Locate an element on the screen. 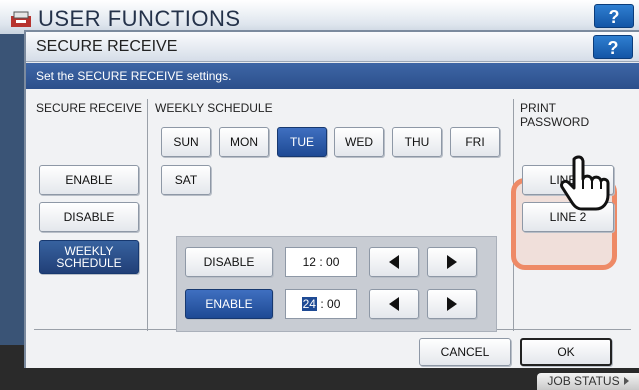 This screenshot has height=390, width=639. ok-button: OK is located at coordinates (566, 352).